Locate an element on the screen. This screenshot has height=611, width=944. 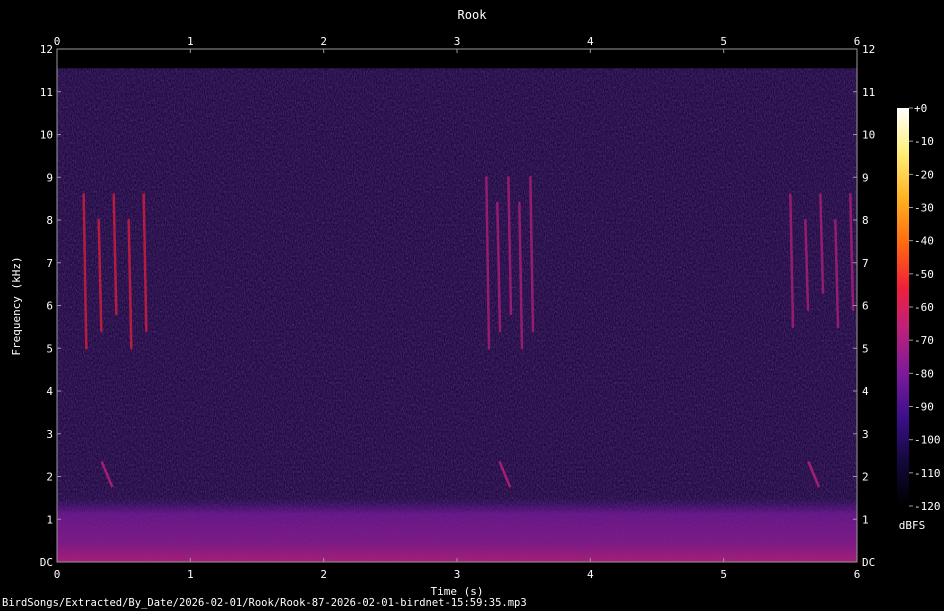
x-tick-label-bottom: 5 is located at coordinates (723, 574).